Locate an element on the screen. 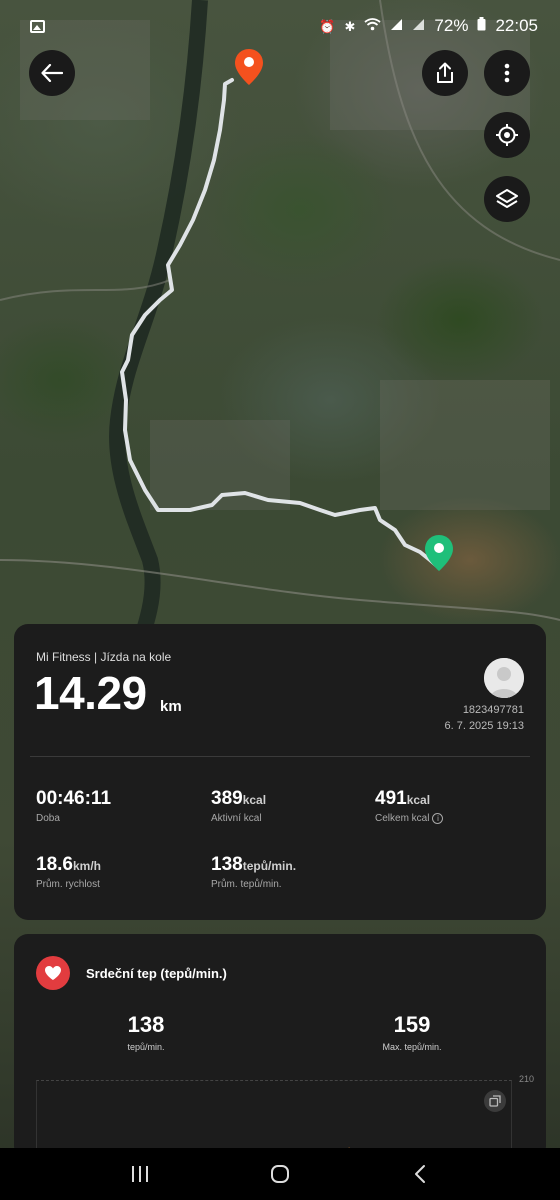  wifi-icon is located at coordinates (372, 26).